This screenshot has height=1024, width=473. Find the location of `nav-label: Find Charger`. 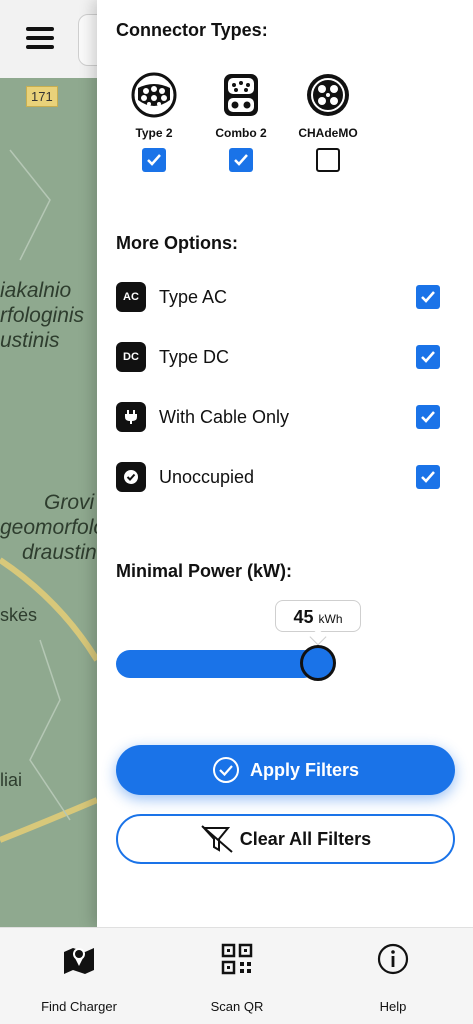

nav-label: Find Charger is located at coordinates (79, 1006).